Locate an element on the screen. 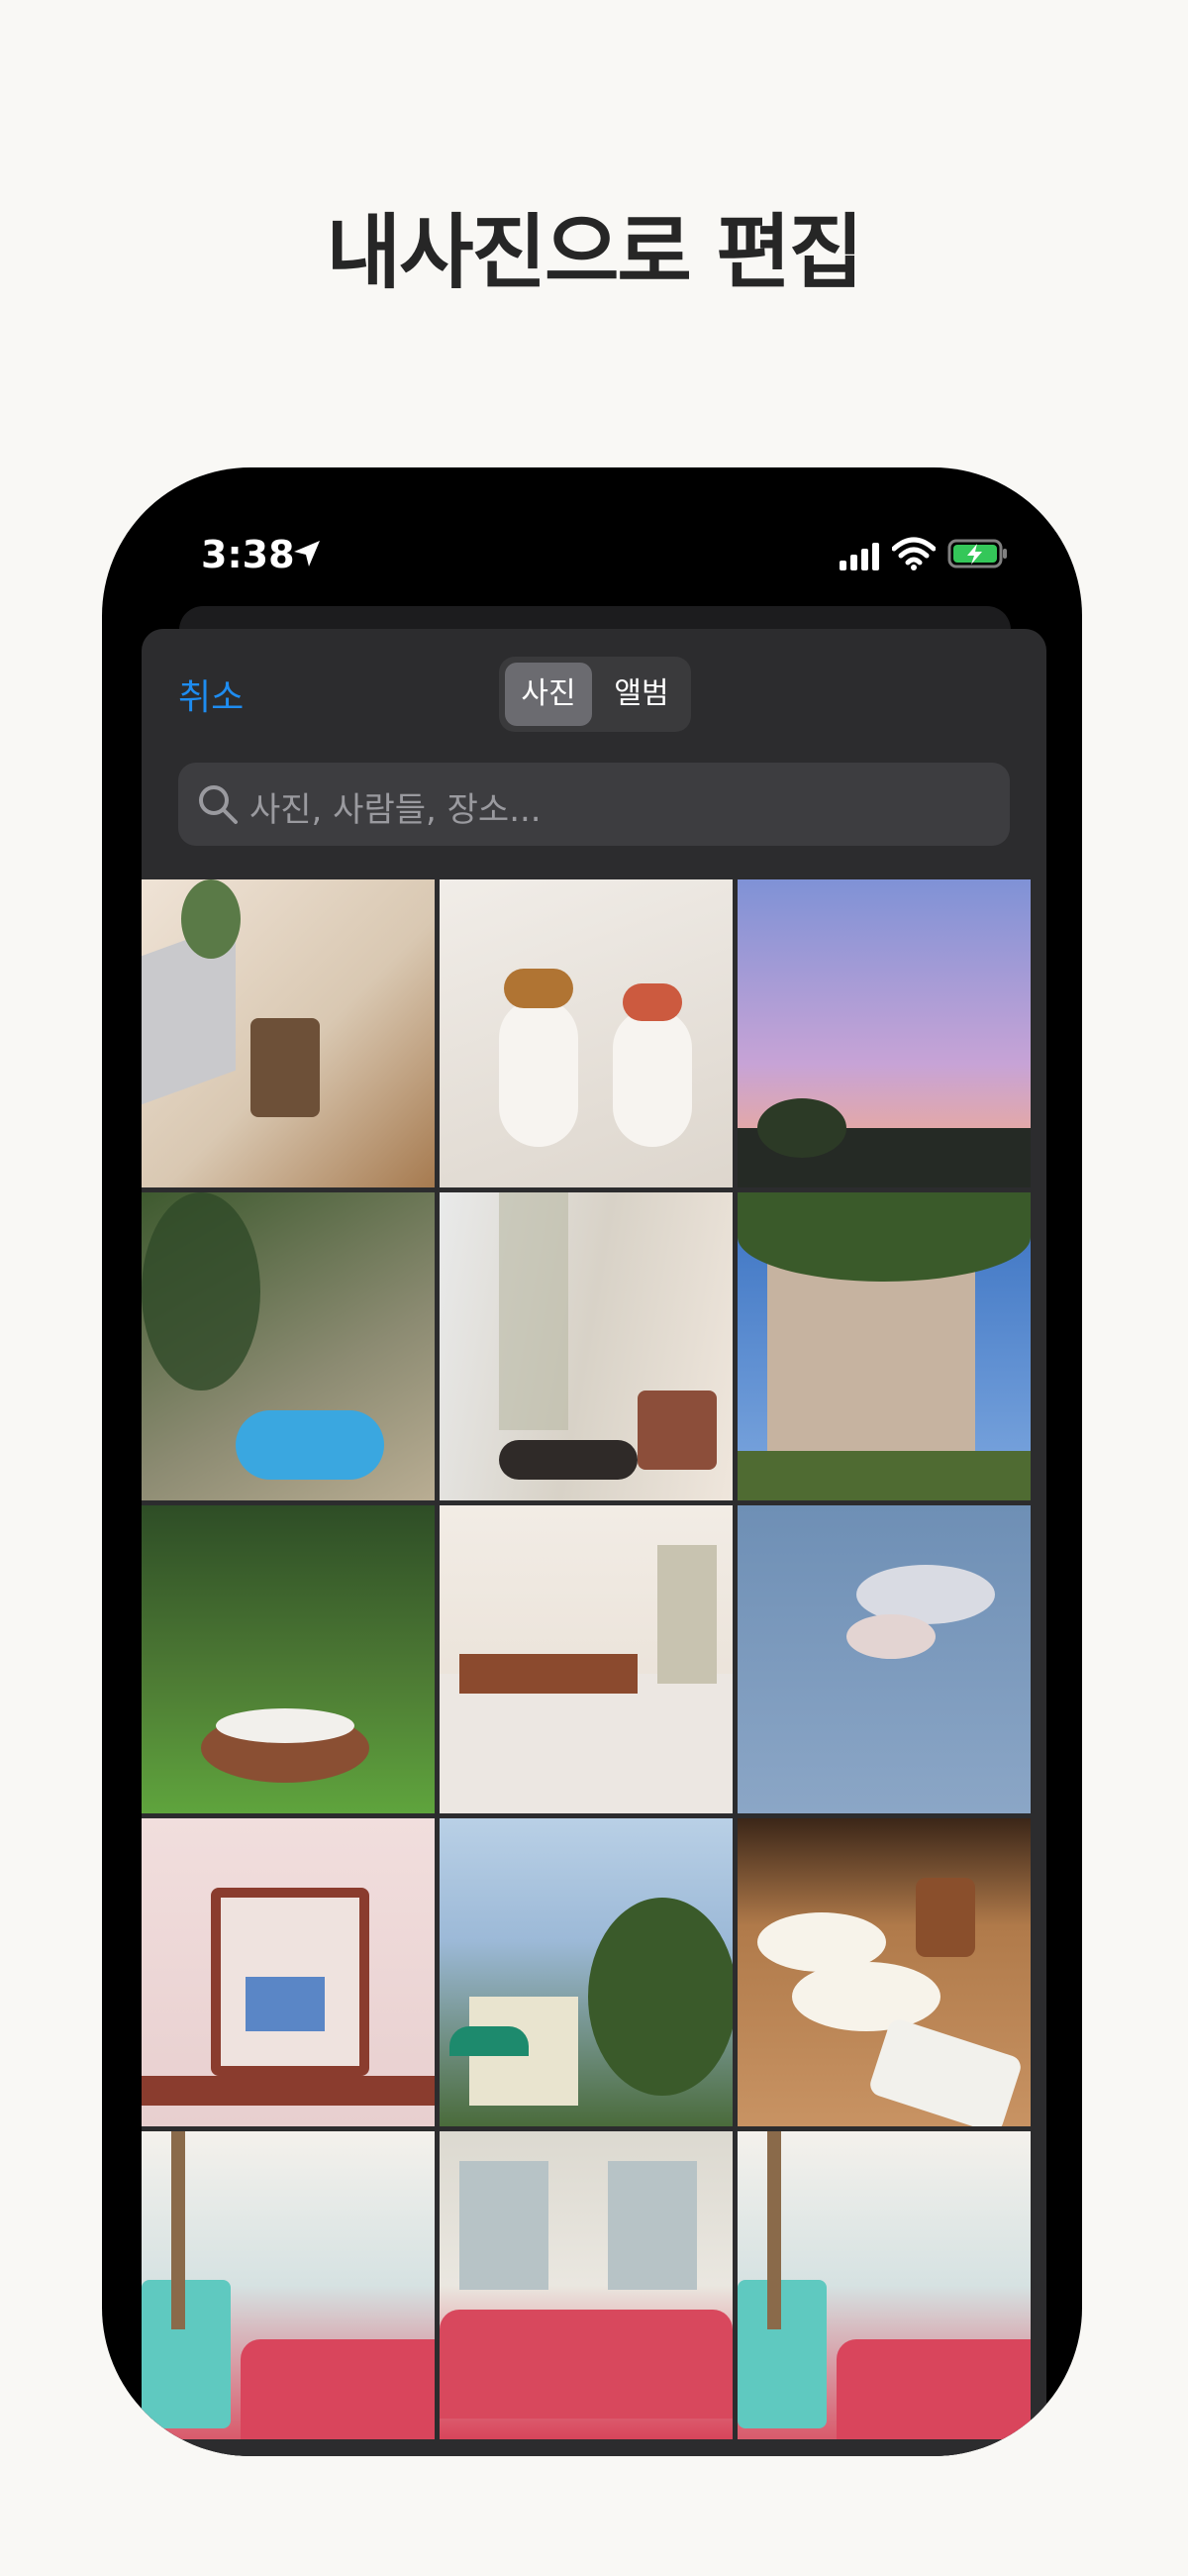 This screenshot has height=2576, width=1188. search-icon is located at coordinates (219, 804).